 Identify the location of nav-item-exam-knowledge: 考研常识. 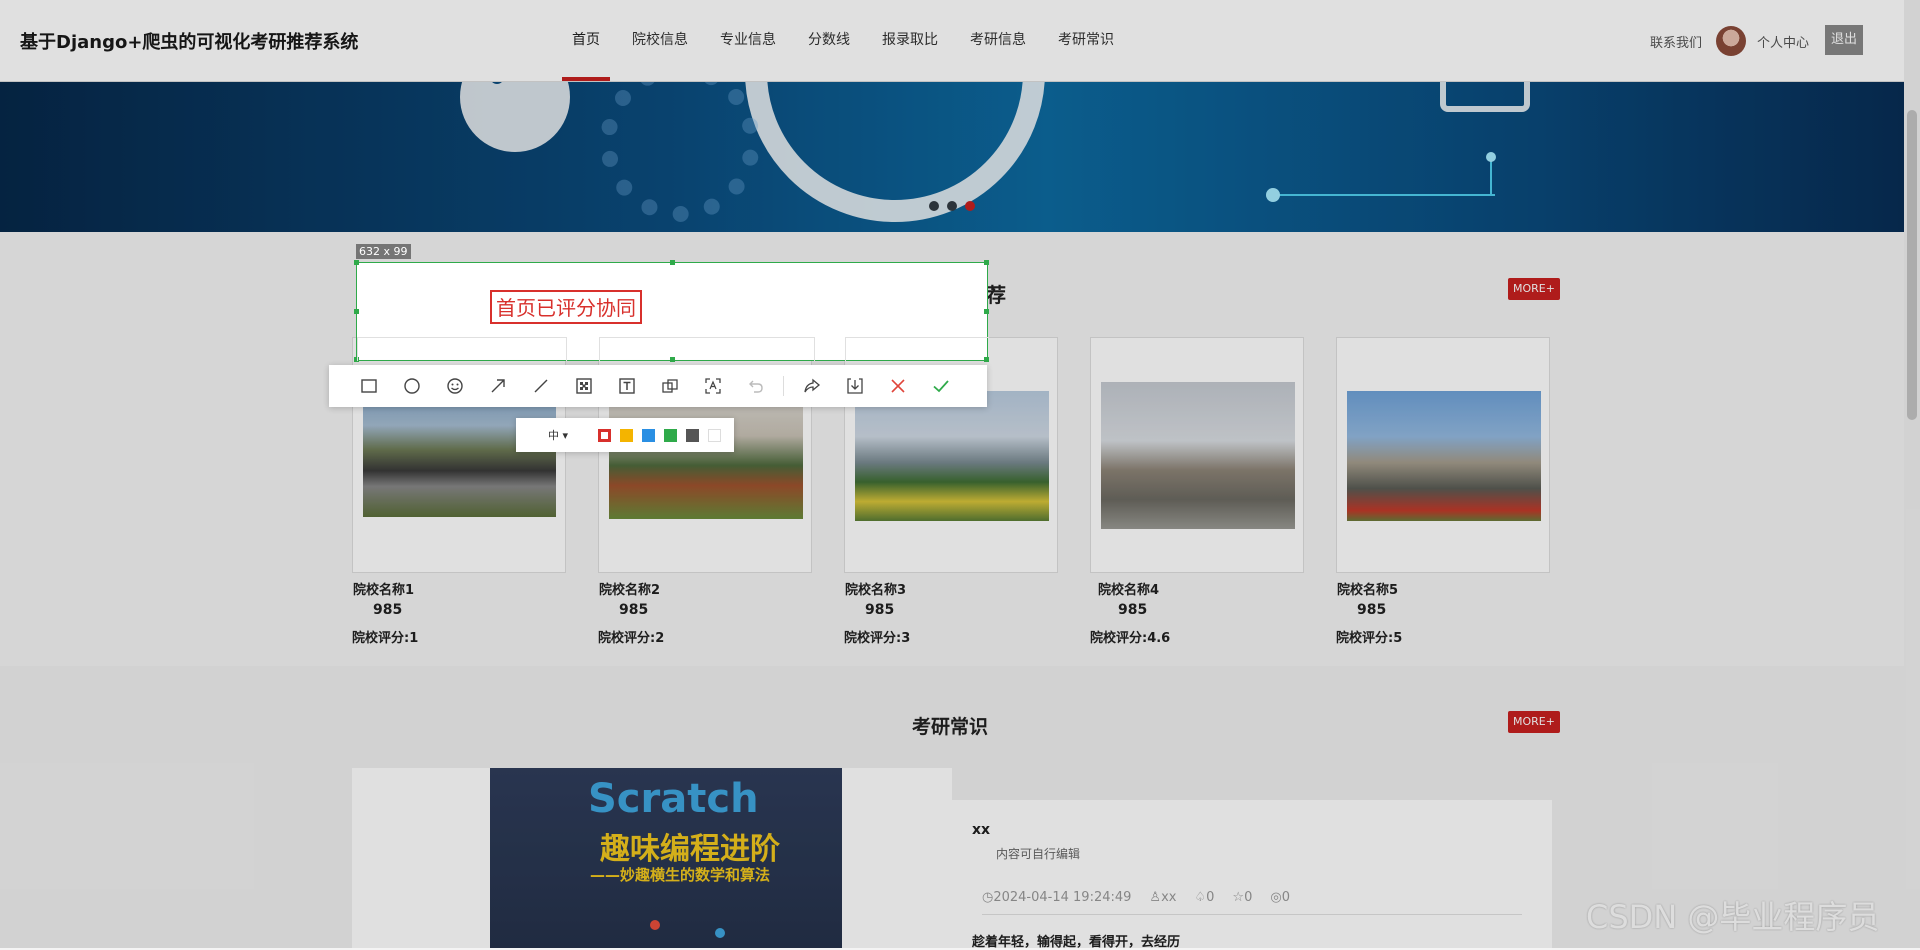
(1086, 40).